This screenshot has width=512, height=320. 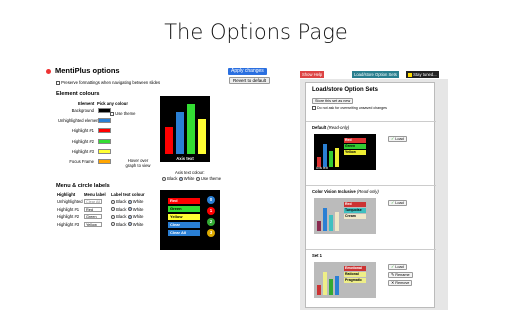 What do you see at coordinates (319, 127) in the screenshot?
I see `option-set-name: Default` at bounding box center [319, 127].